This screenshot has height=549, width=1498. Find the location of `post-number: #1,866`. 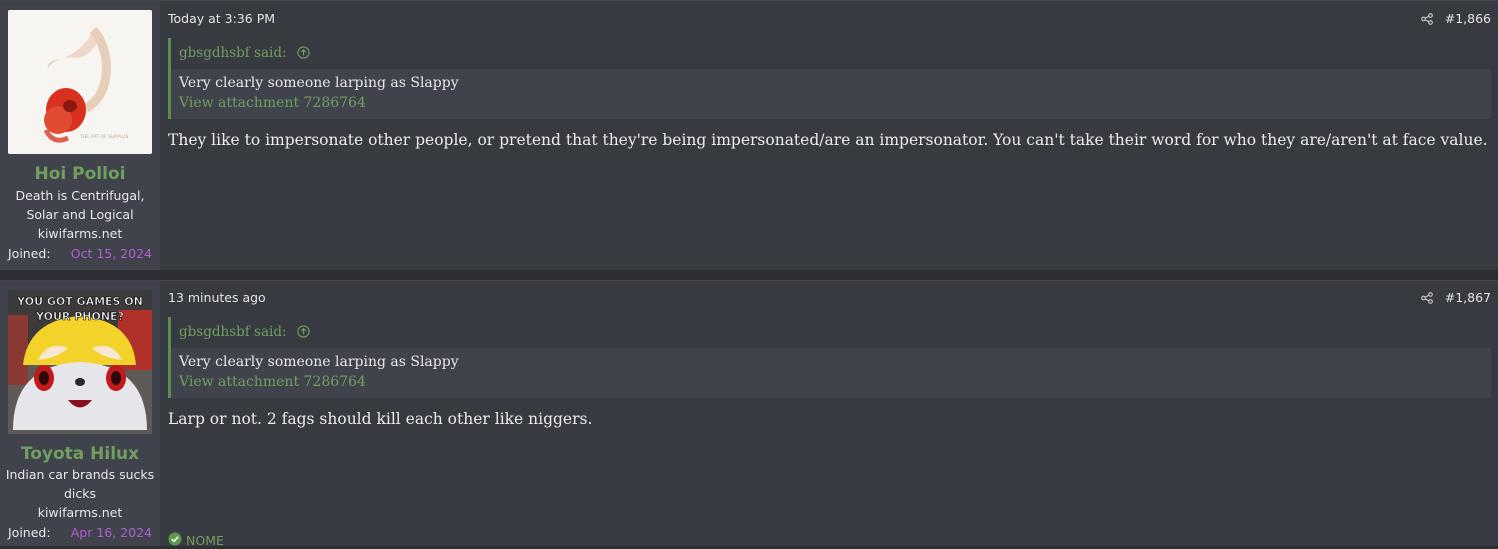

post-number: #1,866 is located at coordinates (1468, 18).